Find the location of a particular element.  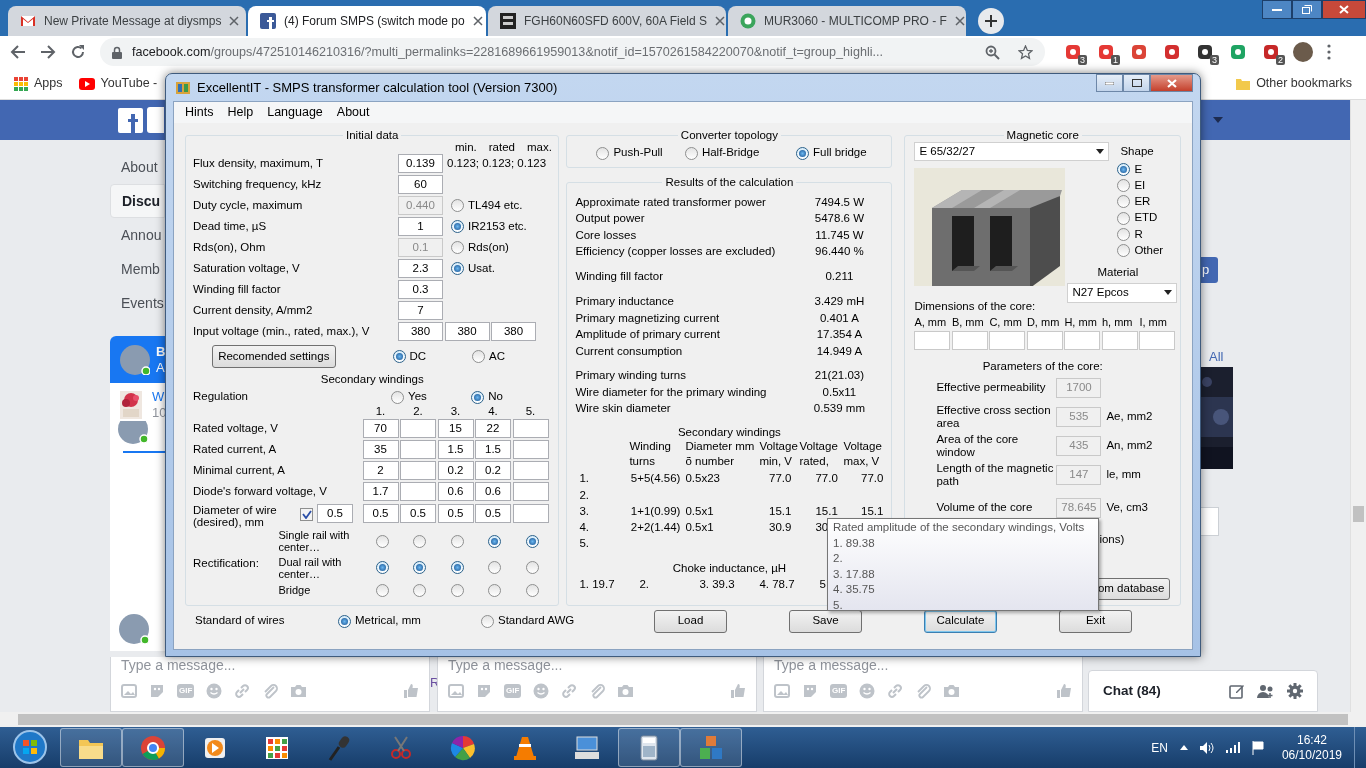

bookmark: Apps is located at coordinates (38, 83).